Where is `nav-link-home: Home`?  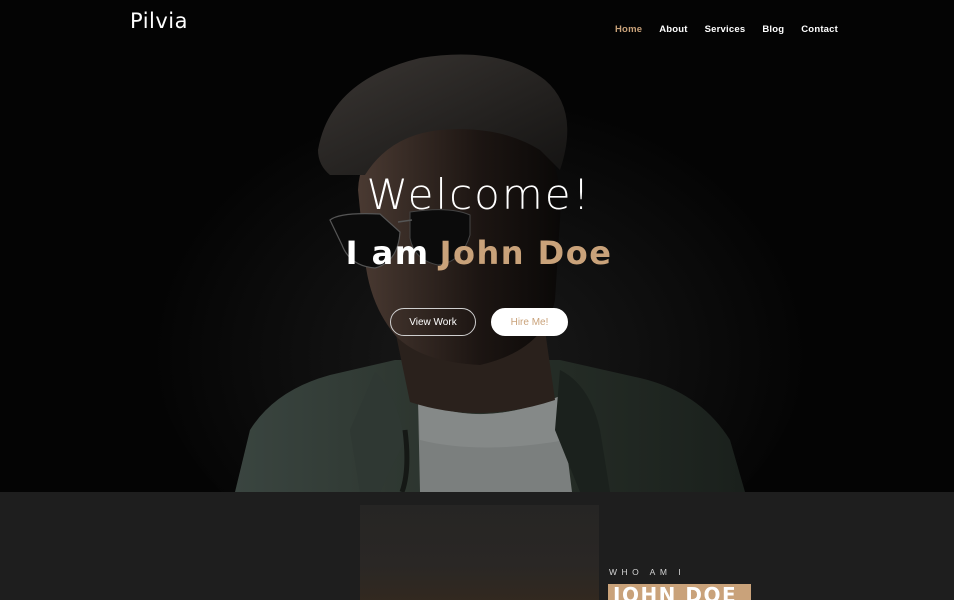 nav-link-home: Home is located at coordinates (628, 29).